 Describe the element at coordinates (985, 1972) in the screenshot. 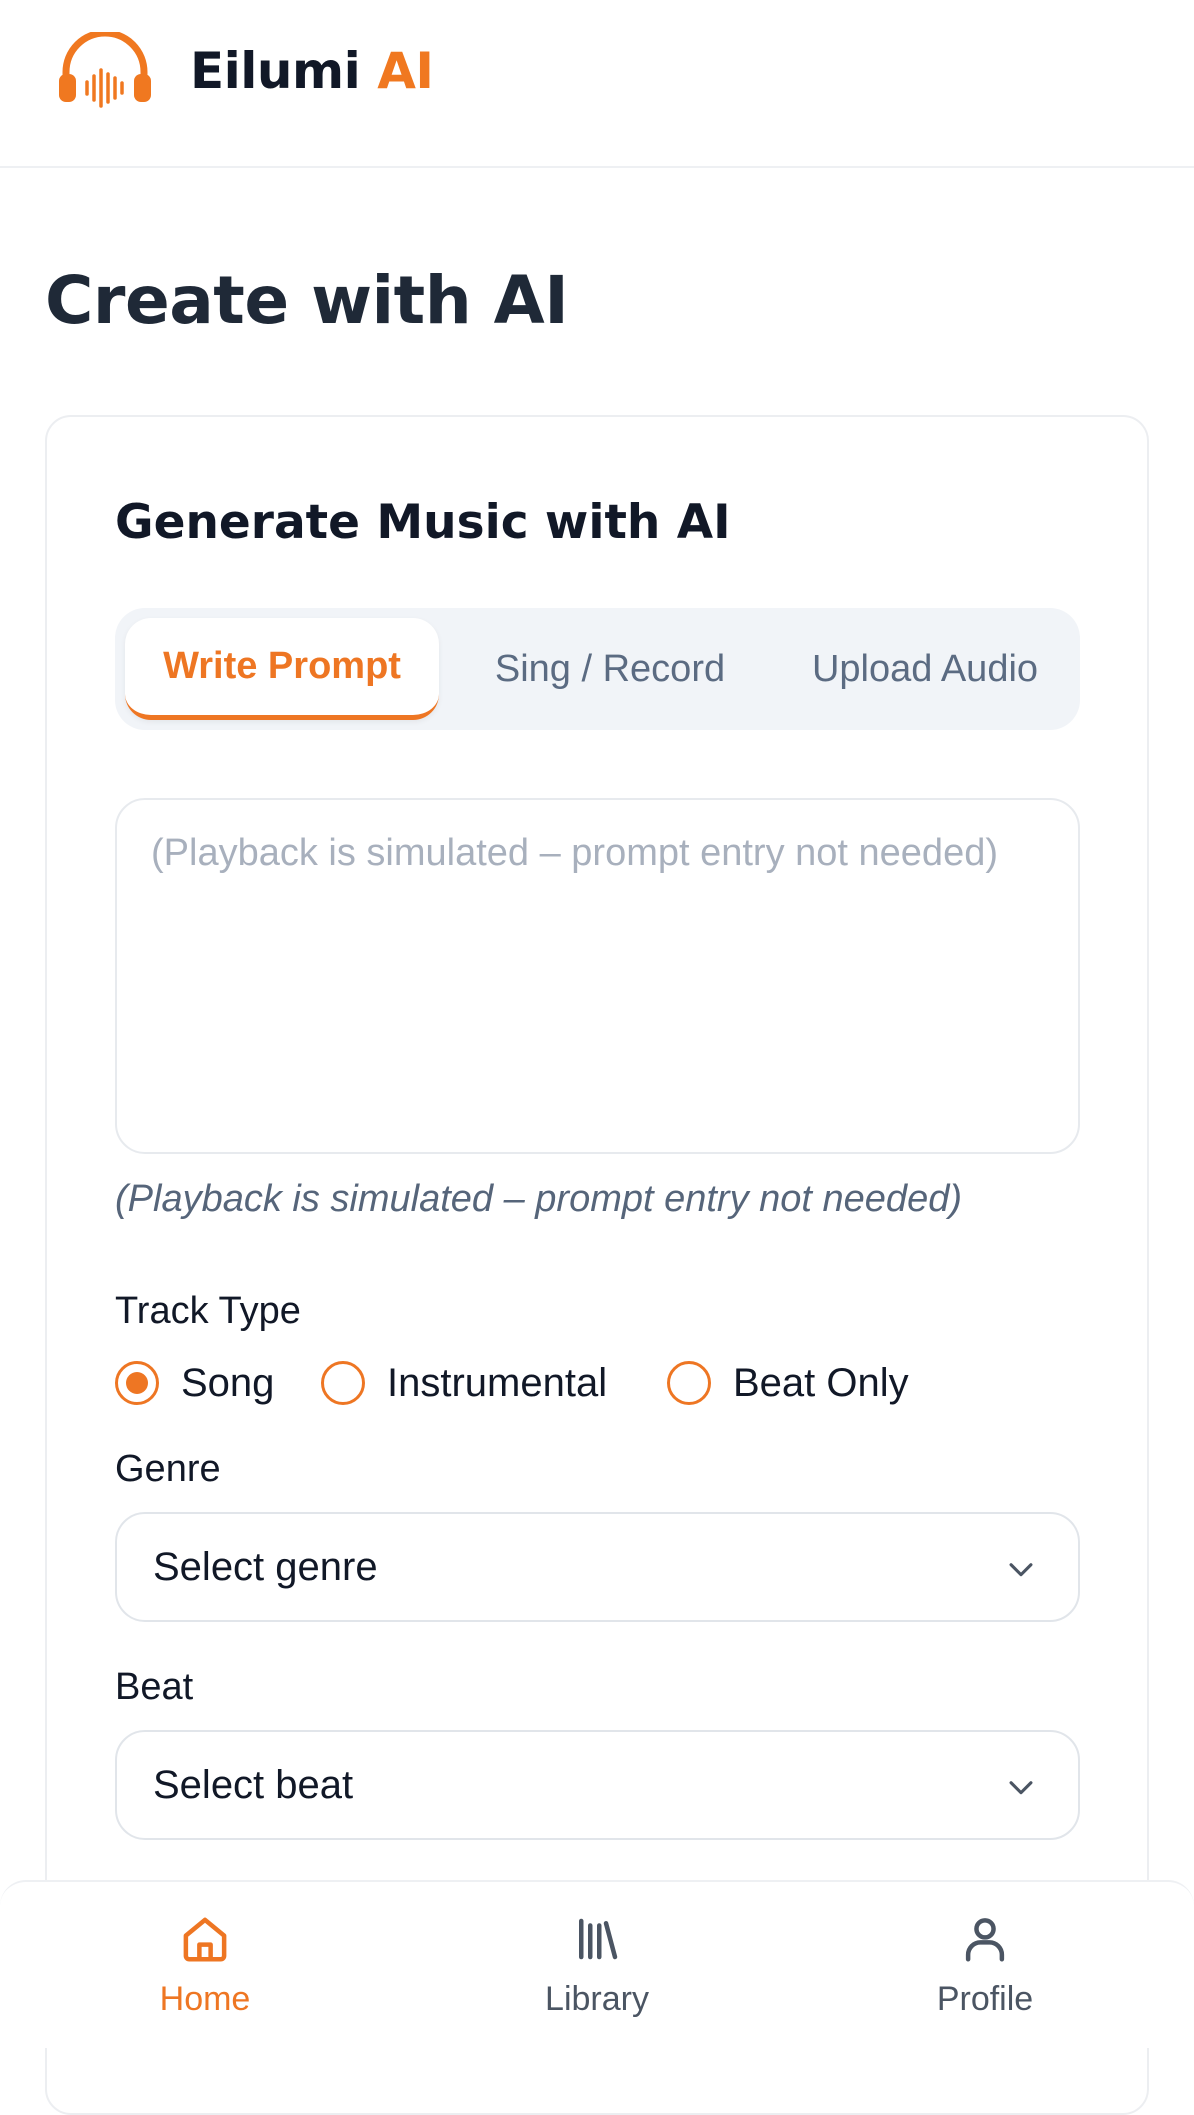

I see `nav-profile: Profile` at that location.